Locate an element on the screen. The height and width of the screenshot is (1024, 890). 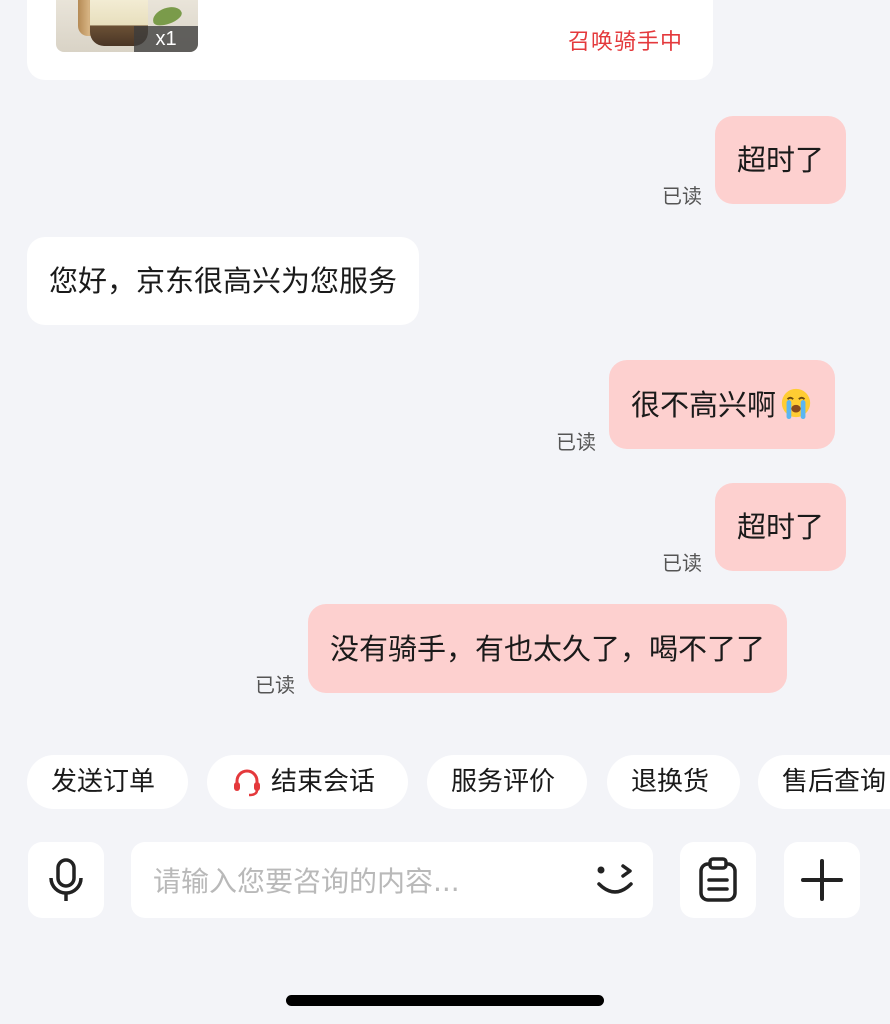
message-bubble-sent: 很不高兴啊 is located at coordinates (722, 404).